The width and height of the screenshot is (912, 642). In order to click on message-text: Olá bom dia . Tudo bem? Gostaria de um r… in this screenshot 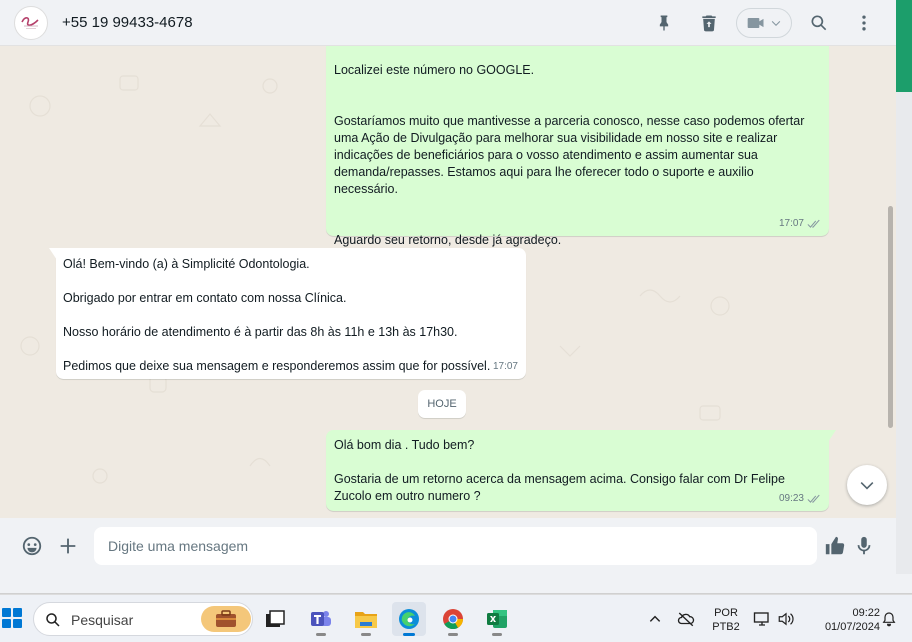, I will do `click(559, 470)`.